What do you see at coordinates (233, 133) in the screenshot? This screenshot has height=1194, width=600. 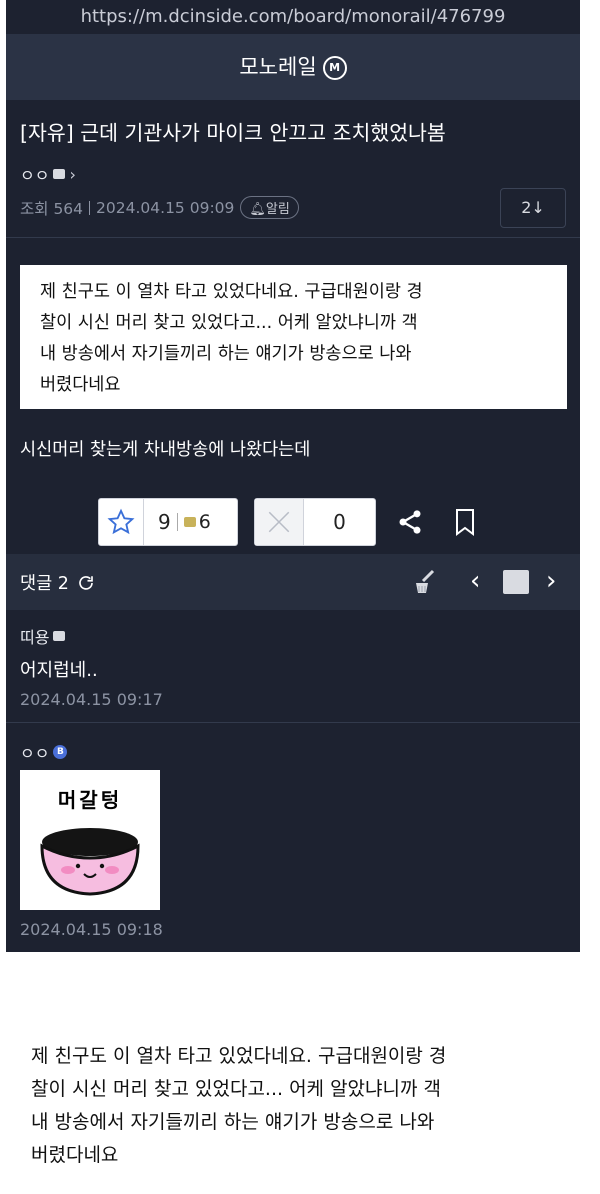 I see `post-title: [자유] 근데 기관사가 마이크 안끄고 조치했었나봄` at bounding box center [233, 133].